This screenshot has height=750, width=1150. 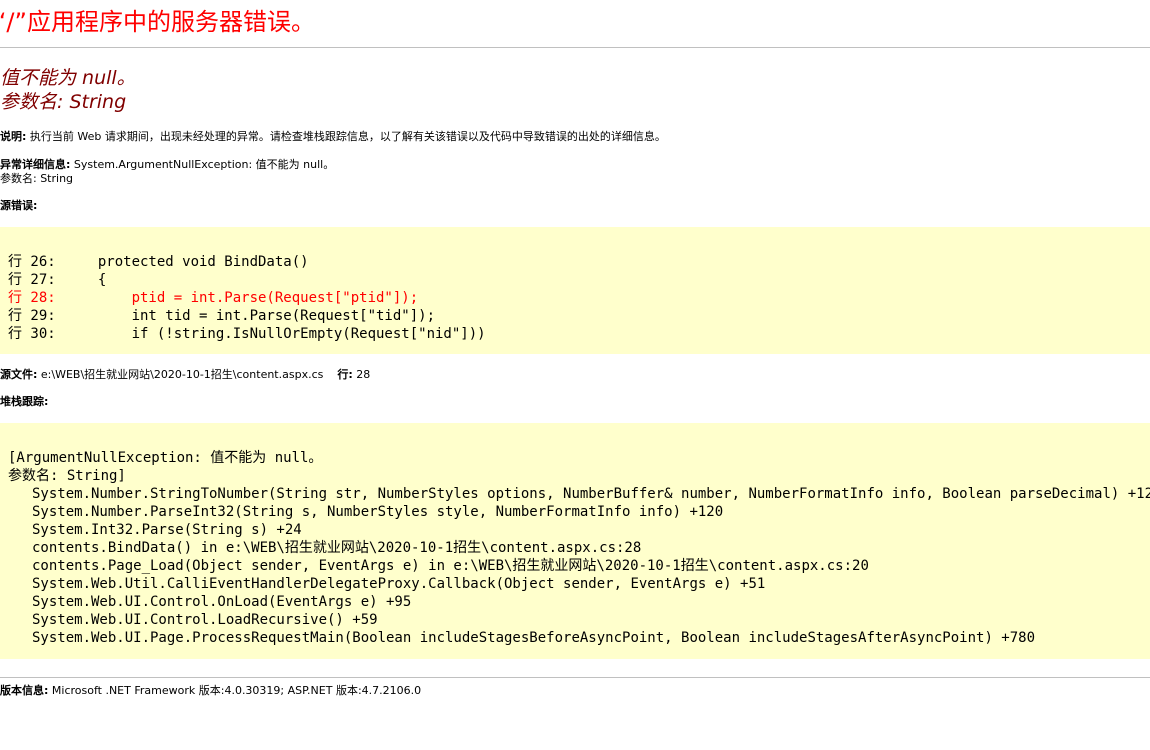 I want to click on error-message: 值不能为 null。 参数名: String, so click(x=68, y=90).